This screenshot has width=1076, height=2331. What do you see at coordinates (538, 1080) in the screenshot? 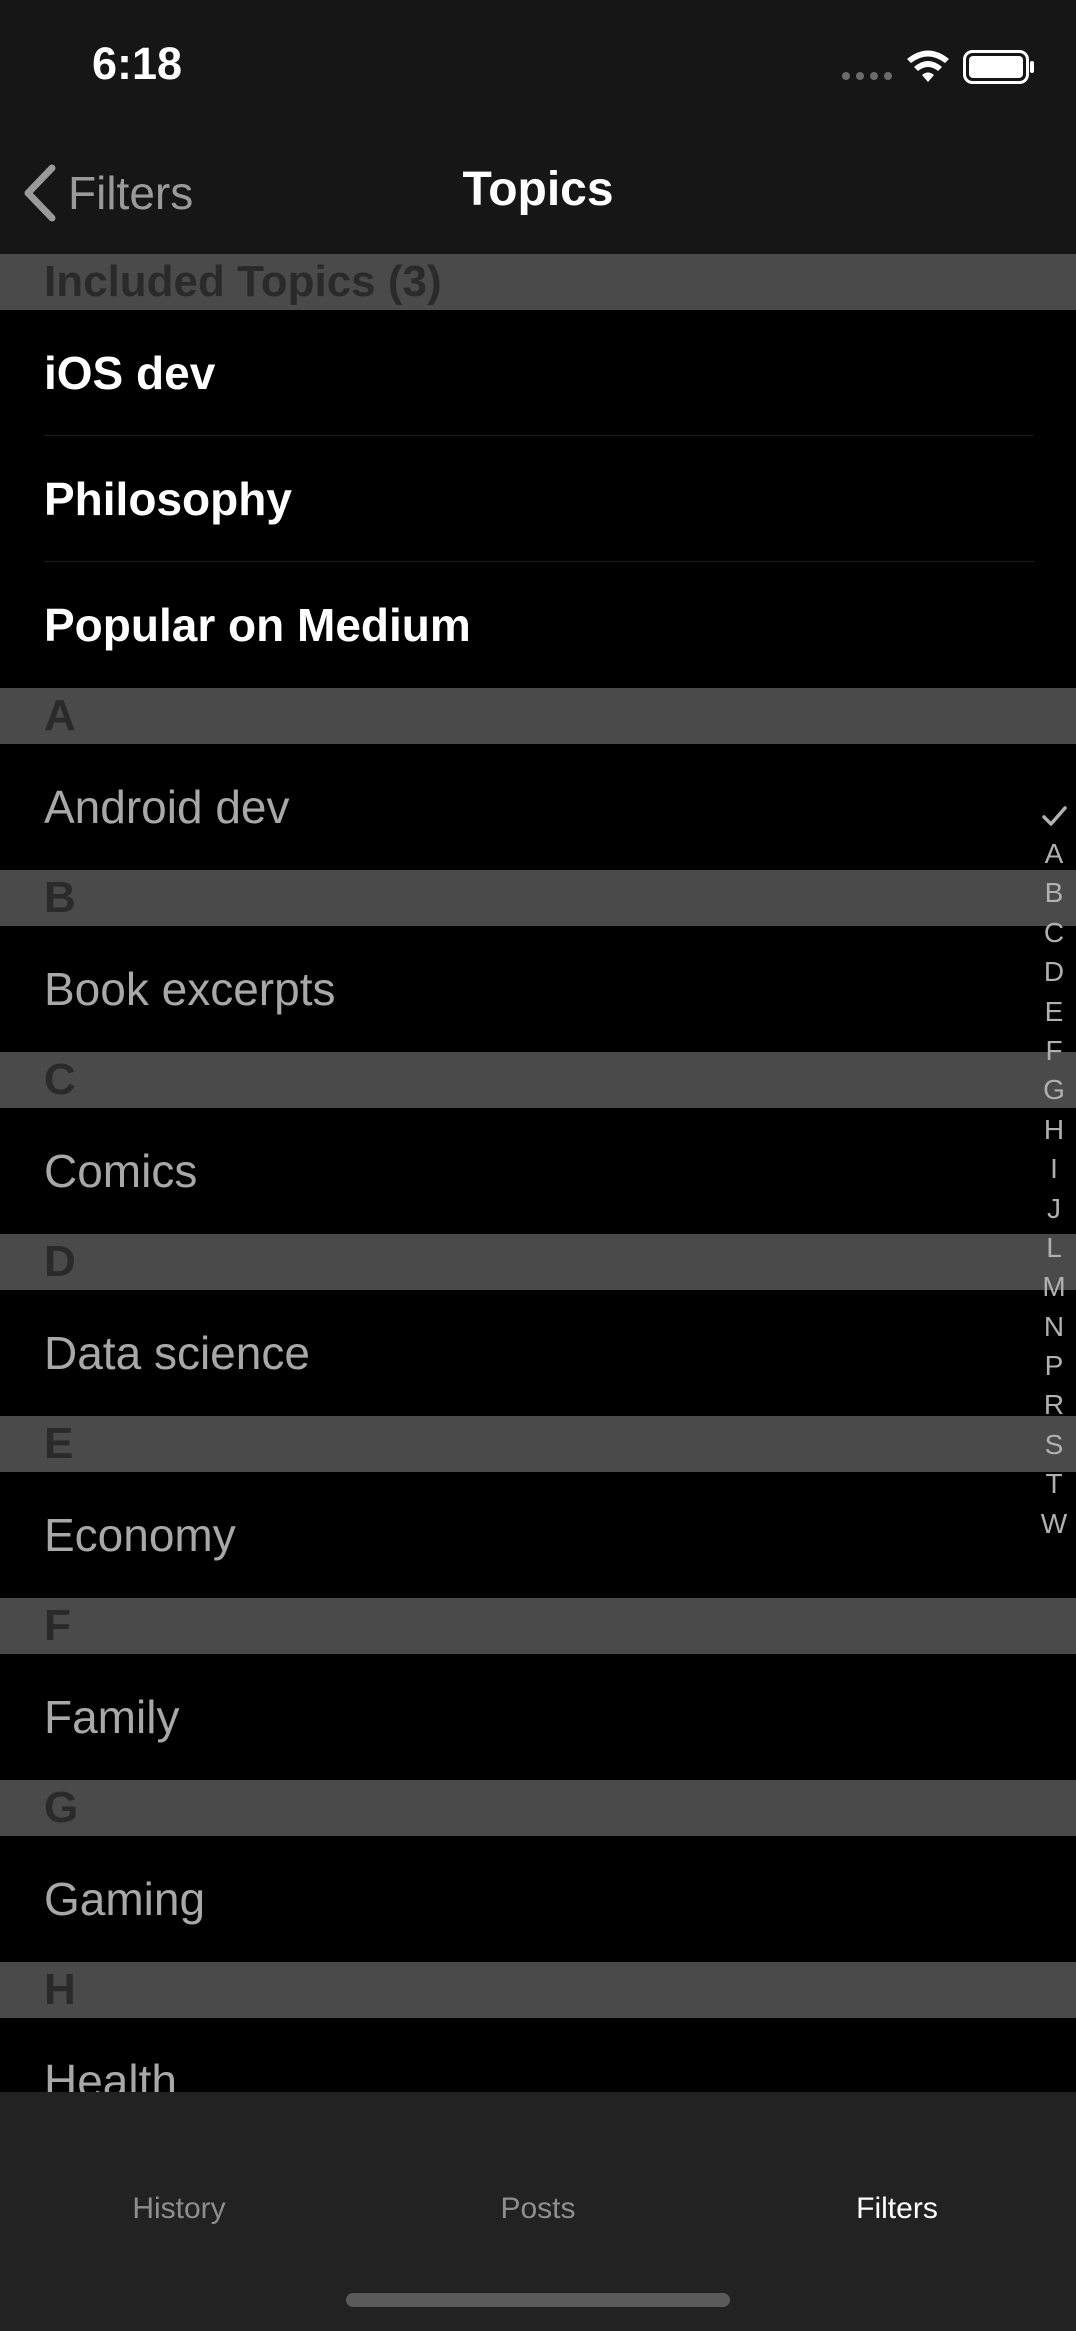
I see `section-header-c: C` at bounding box center [538, 1080].